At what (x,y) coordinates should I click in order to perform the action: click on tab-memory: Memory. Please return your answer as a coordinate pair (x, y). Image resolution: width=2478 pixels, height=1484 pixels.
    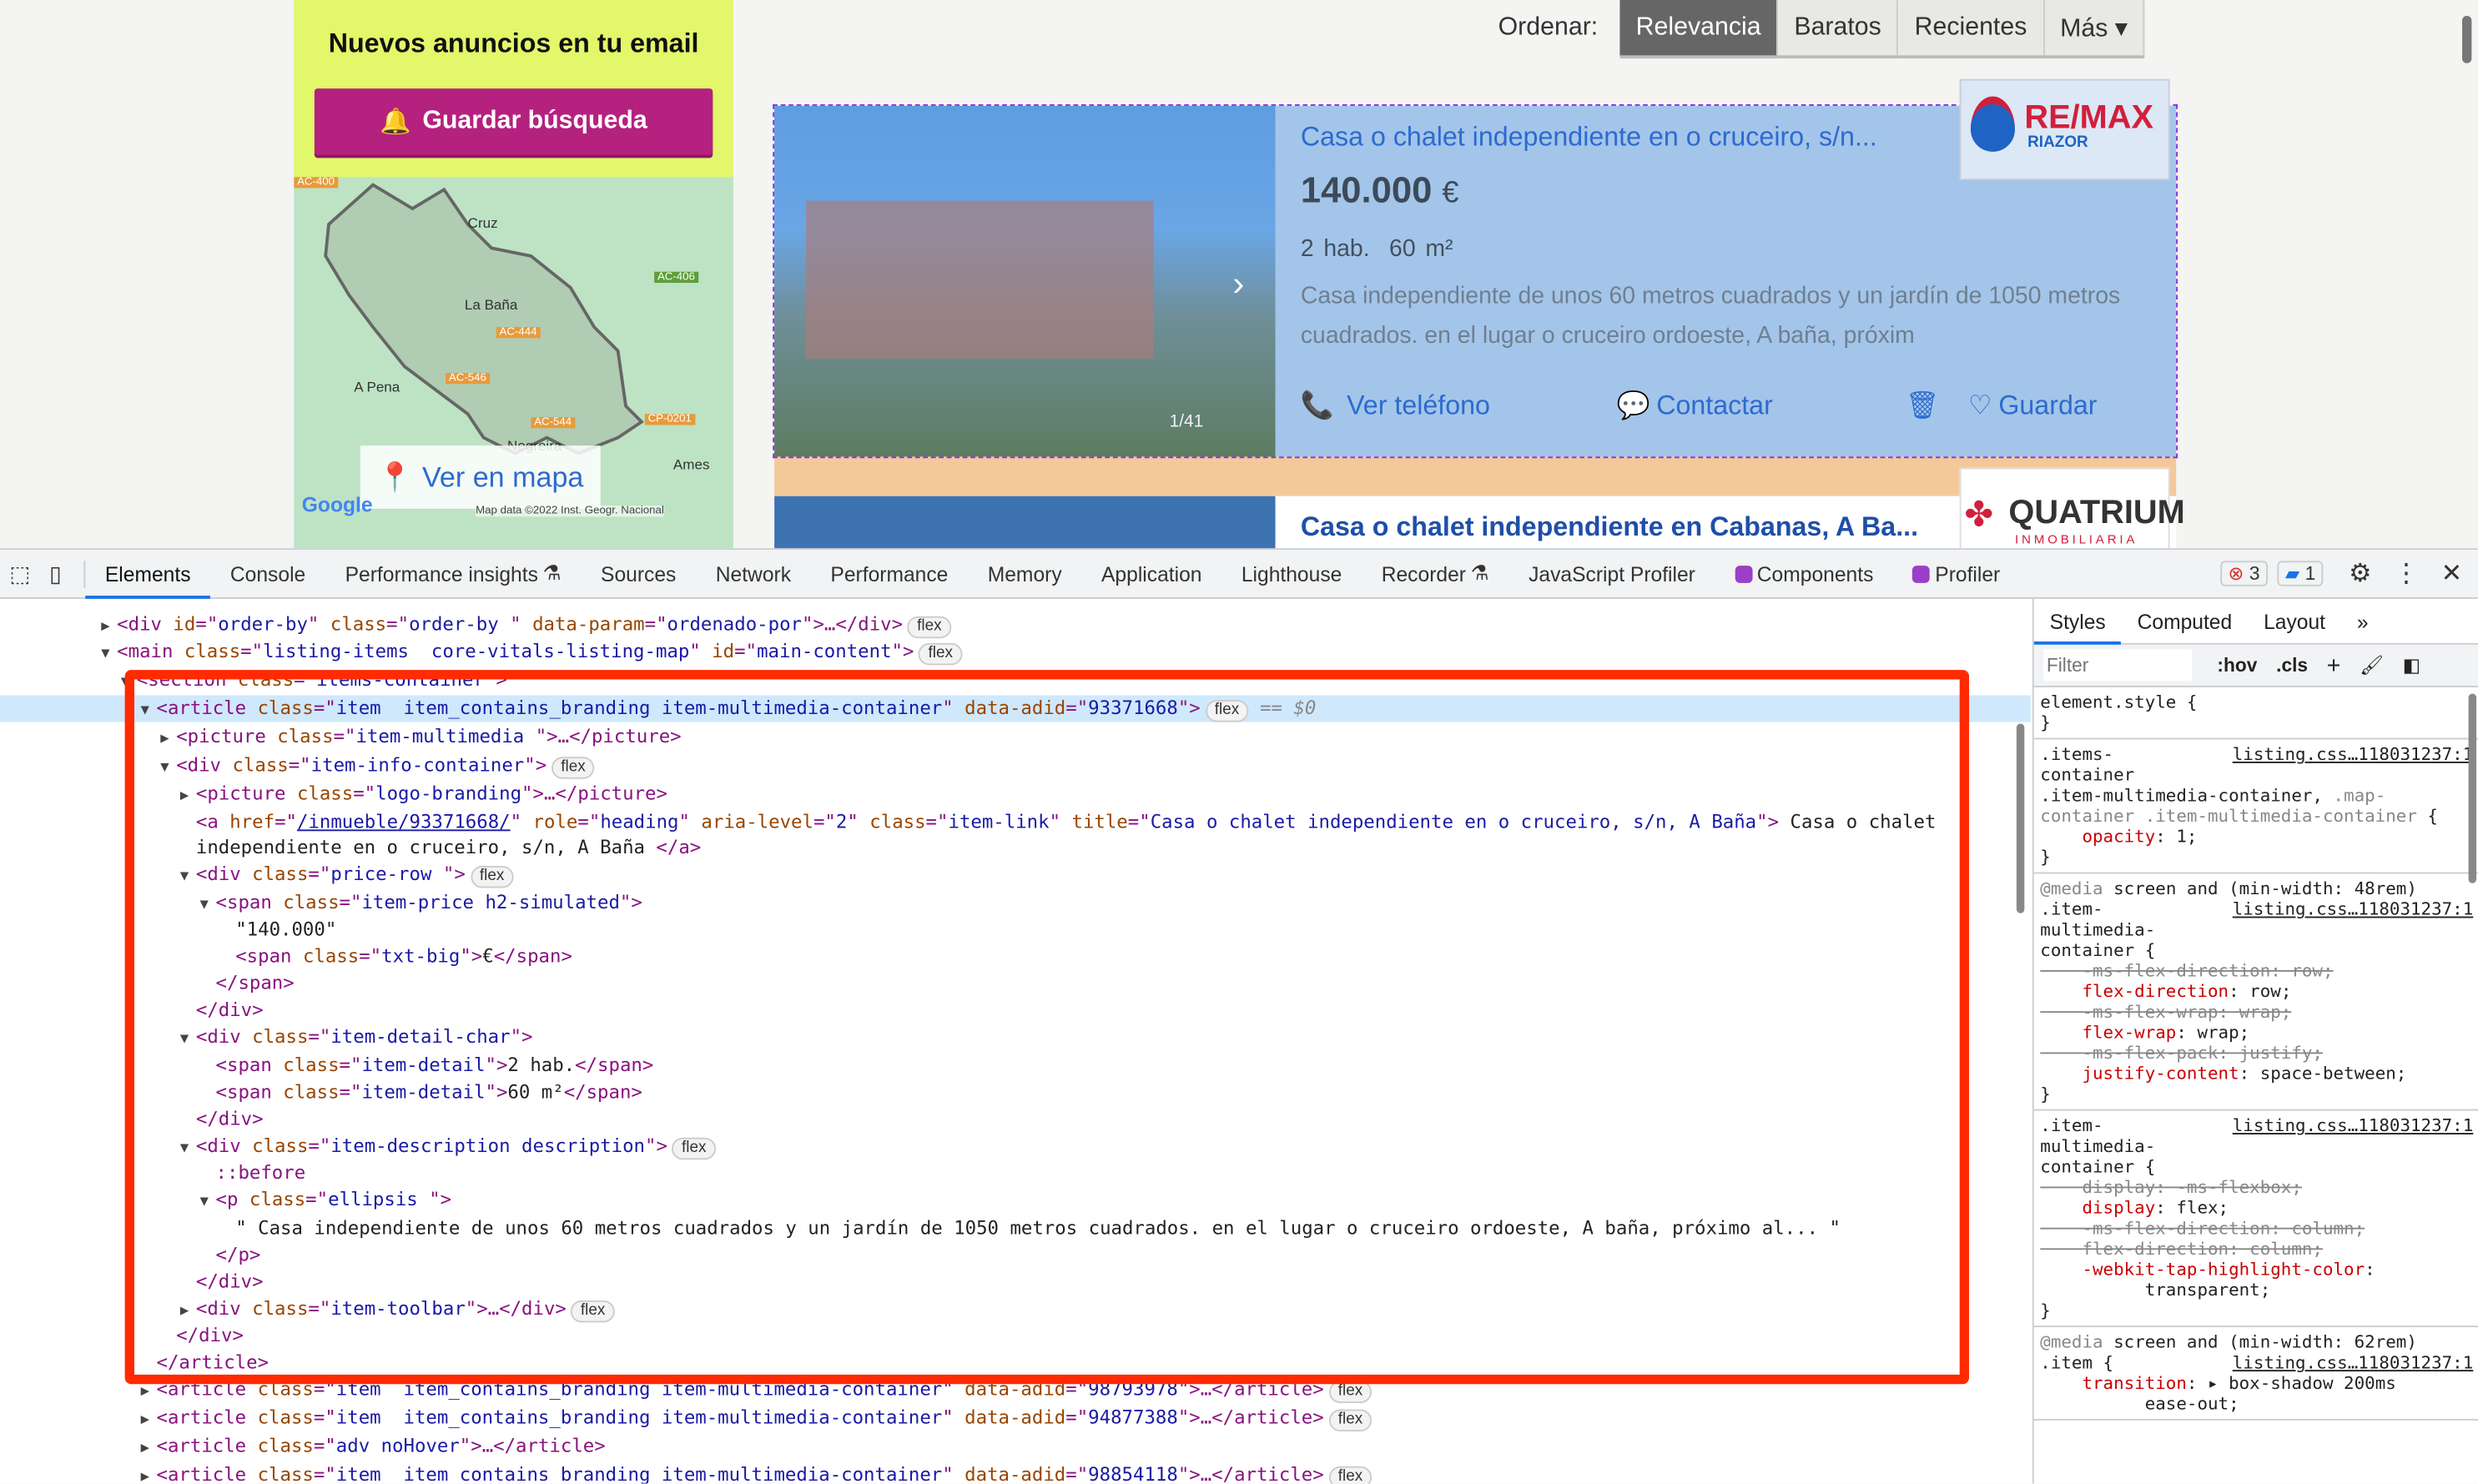
    Looking at the image, I should click on (1025, 574).